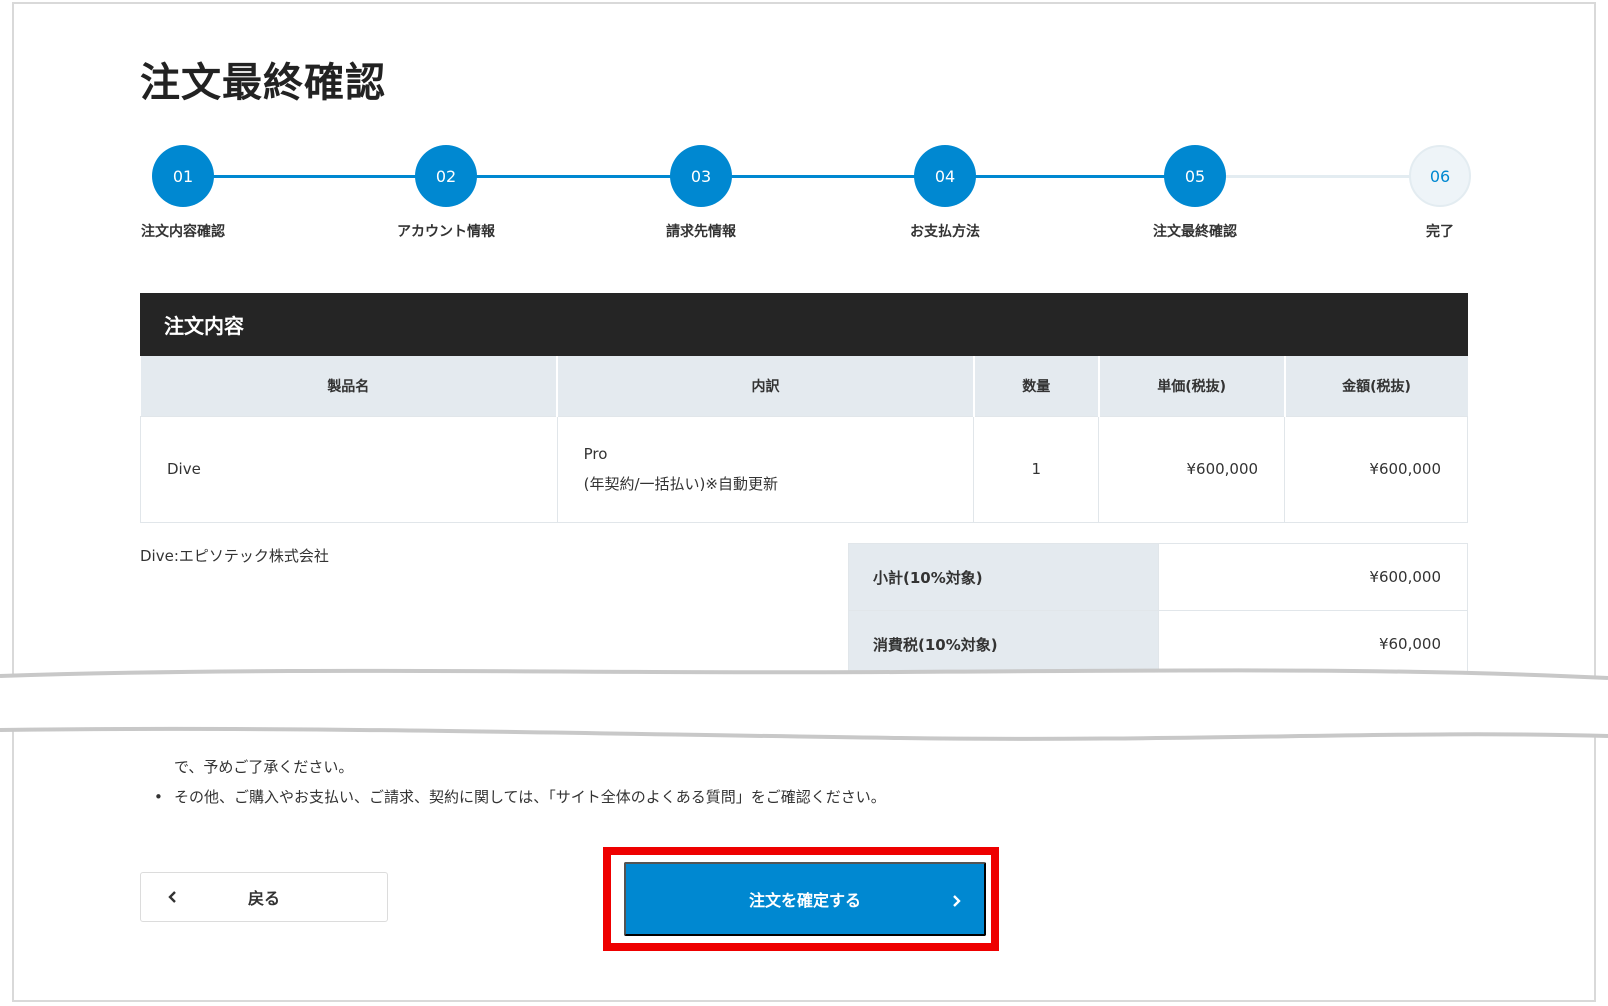 Image resolution: width=1608 pixels, height=1006 pixels. Describe the element at coordinates (1003, 577) in the screenshot. I see `summary-label: 小計(10%対象)` at that location.